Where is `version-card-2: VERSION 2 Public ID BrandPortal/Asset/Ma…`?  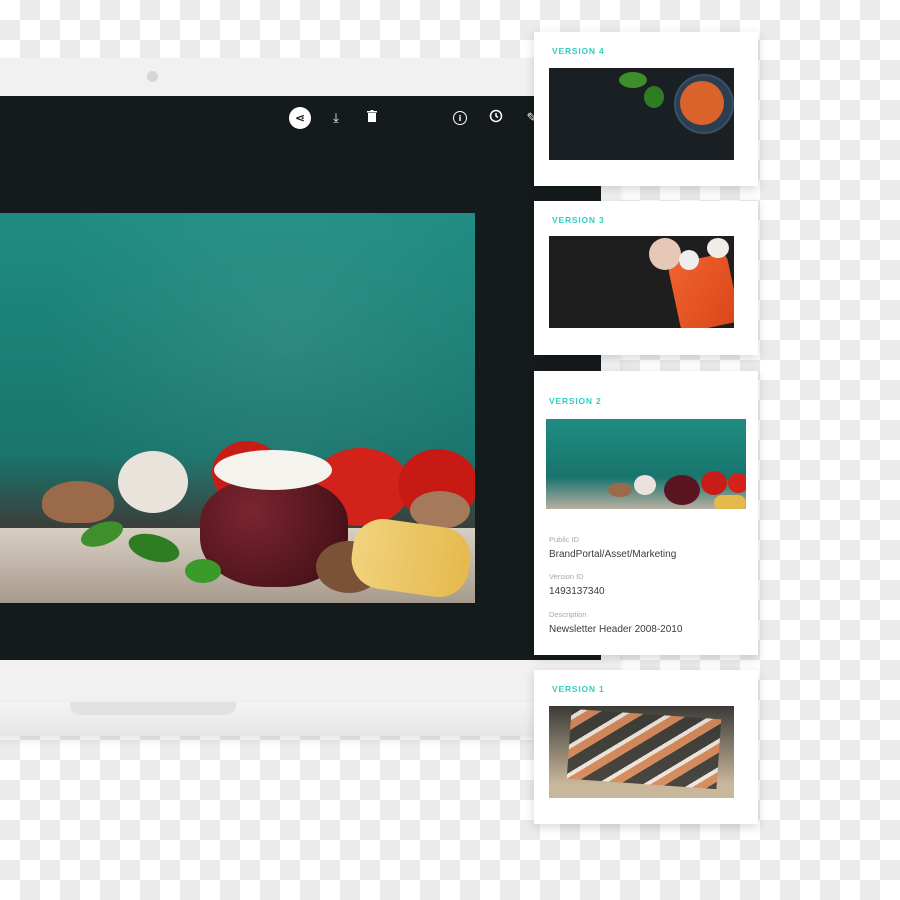 version-card-2: VERSION 2 Public ID BrandPortal/Asset/Ma… is located at coordinates (646, 513).